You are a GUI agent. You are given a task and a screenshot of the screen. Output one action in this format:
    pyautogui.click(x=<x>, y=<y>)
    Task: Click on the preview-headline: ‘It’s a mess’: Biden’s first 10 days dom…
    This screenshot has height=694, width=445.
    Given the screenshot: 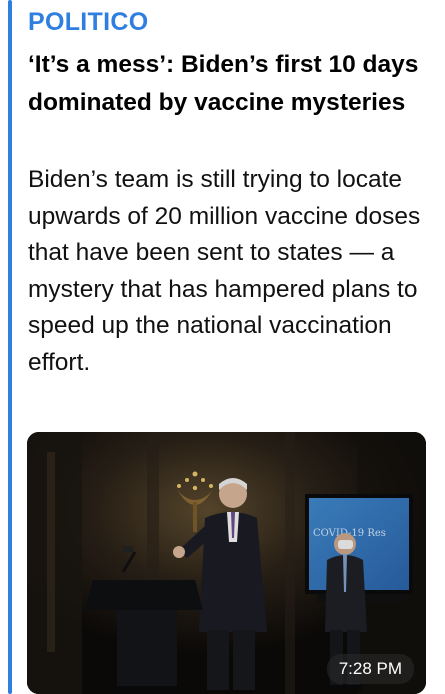 What is the action you would take?
    pyautogui.click(x=228, y=84)
    